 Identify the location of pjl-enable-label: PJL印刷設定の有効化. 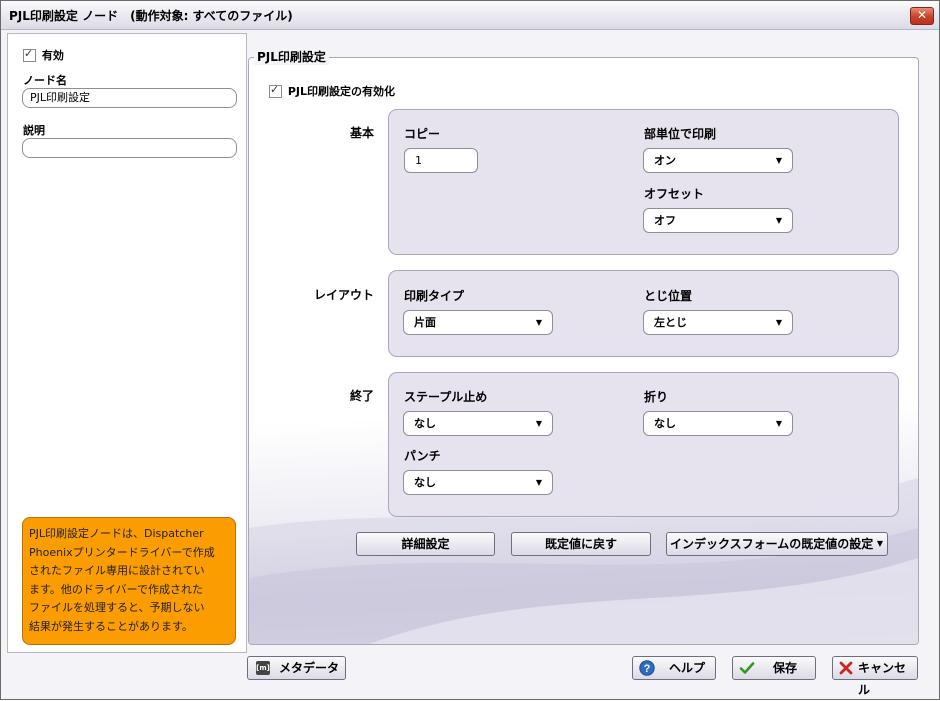
(341, 91).